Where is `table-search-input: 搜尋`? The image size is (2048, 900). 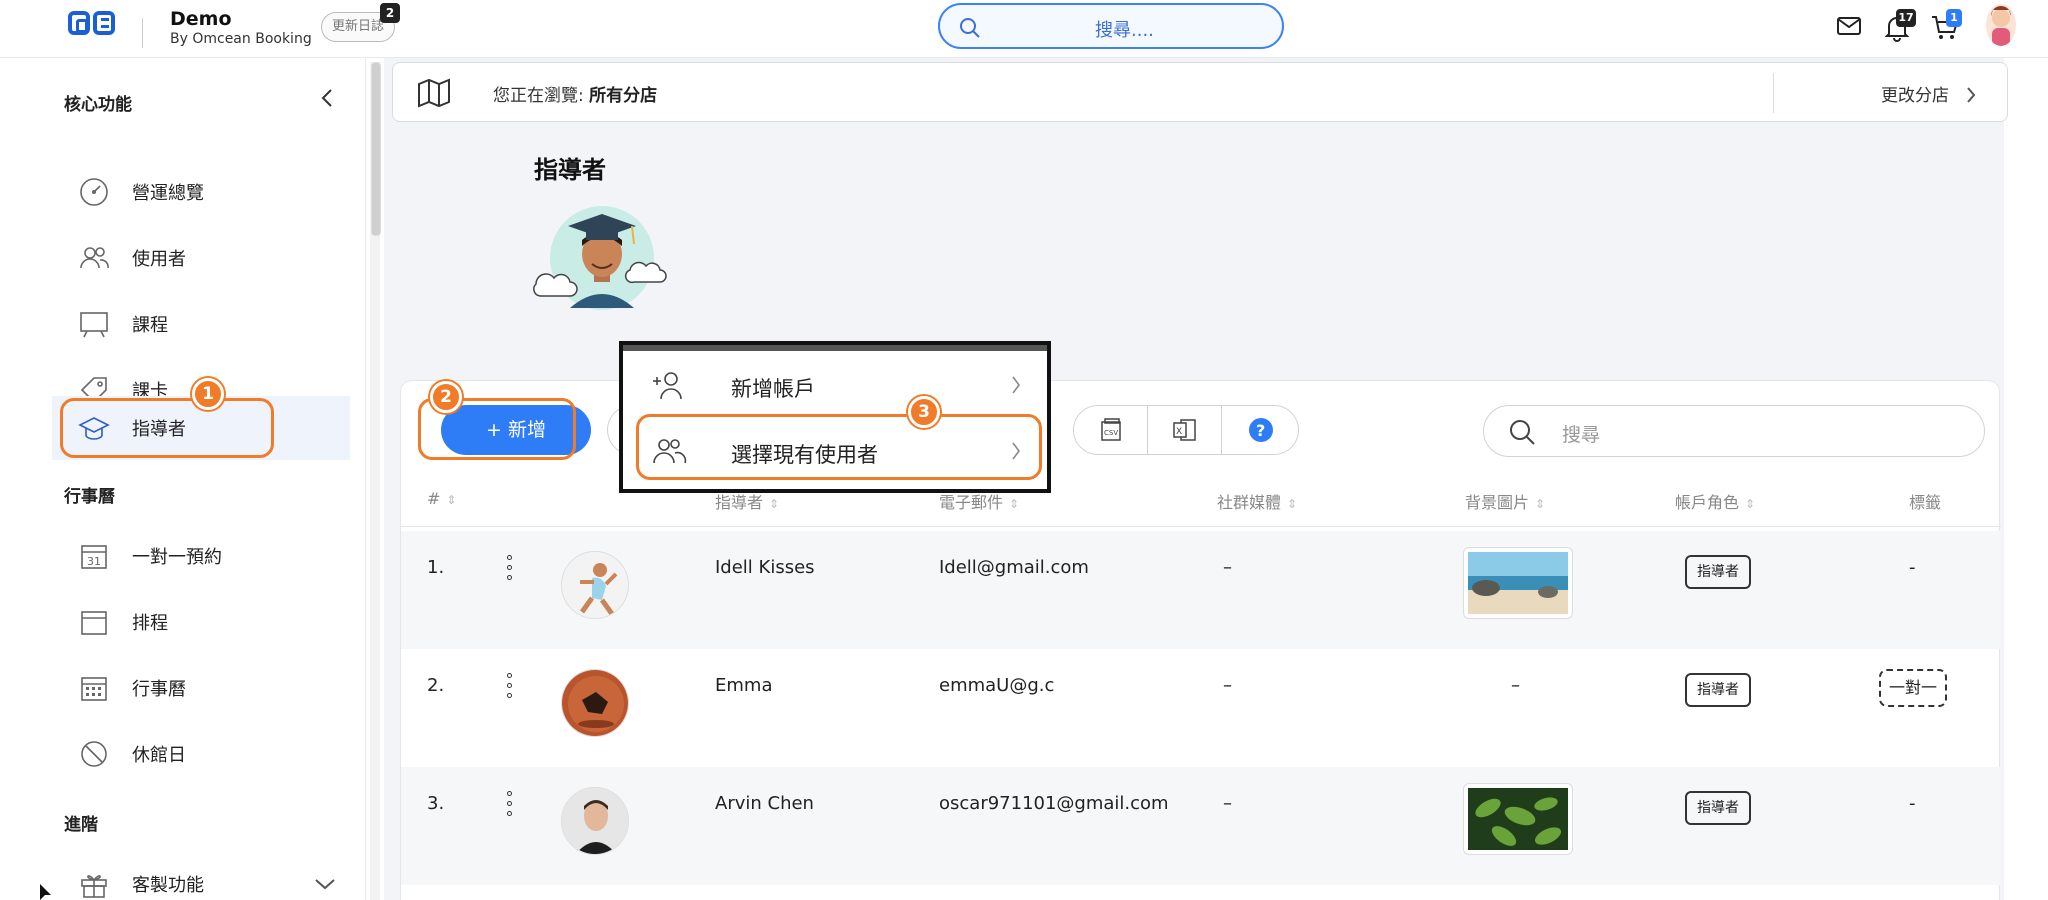
table-search-input: 搜尋 is located at coordinates (1734, 431).